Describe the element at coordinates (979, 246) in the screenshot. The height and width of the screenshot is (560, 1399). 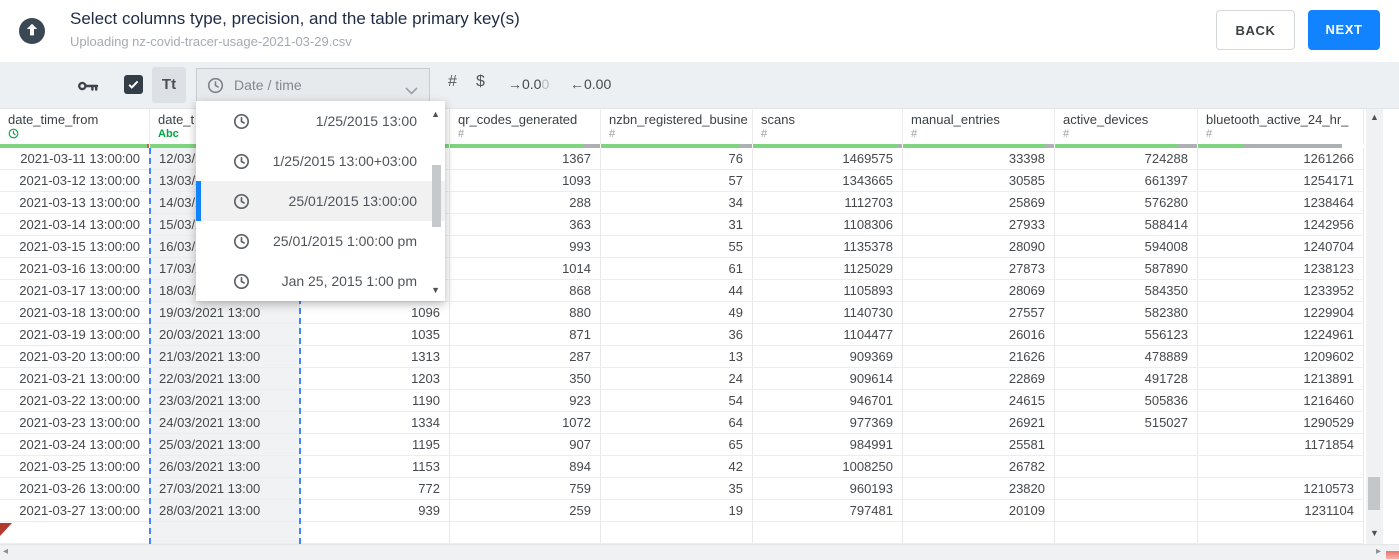
I see `table-cell: 28090` at that location.